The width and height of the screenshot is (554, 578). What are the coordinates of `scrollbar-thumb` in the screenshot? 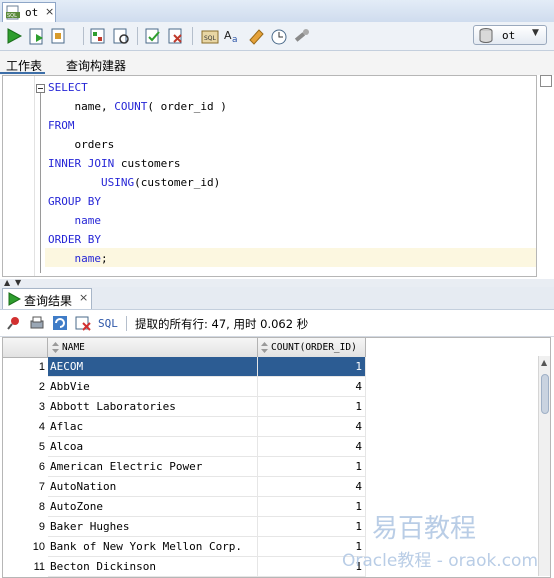 It's located at (545, 394).